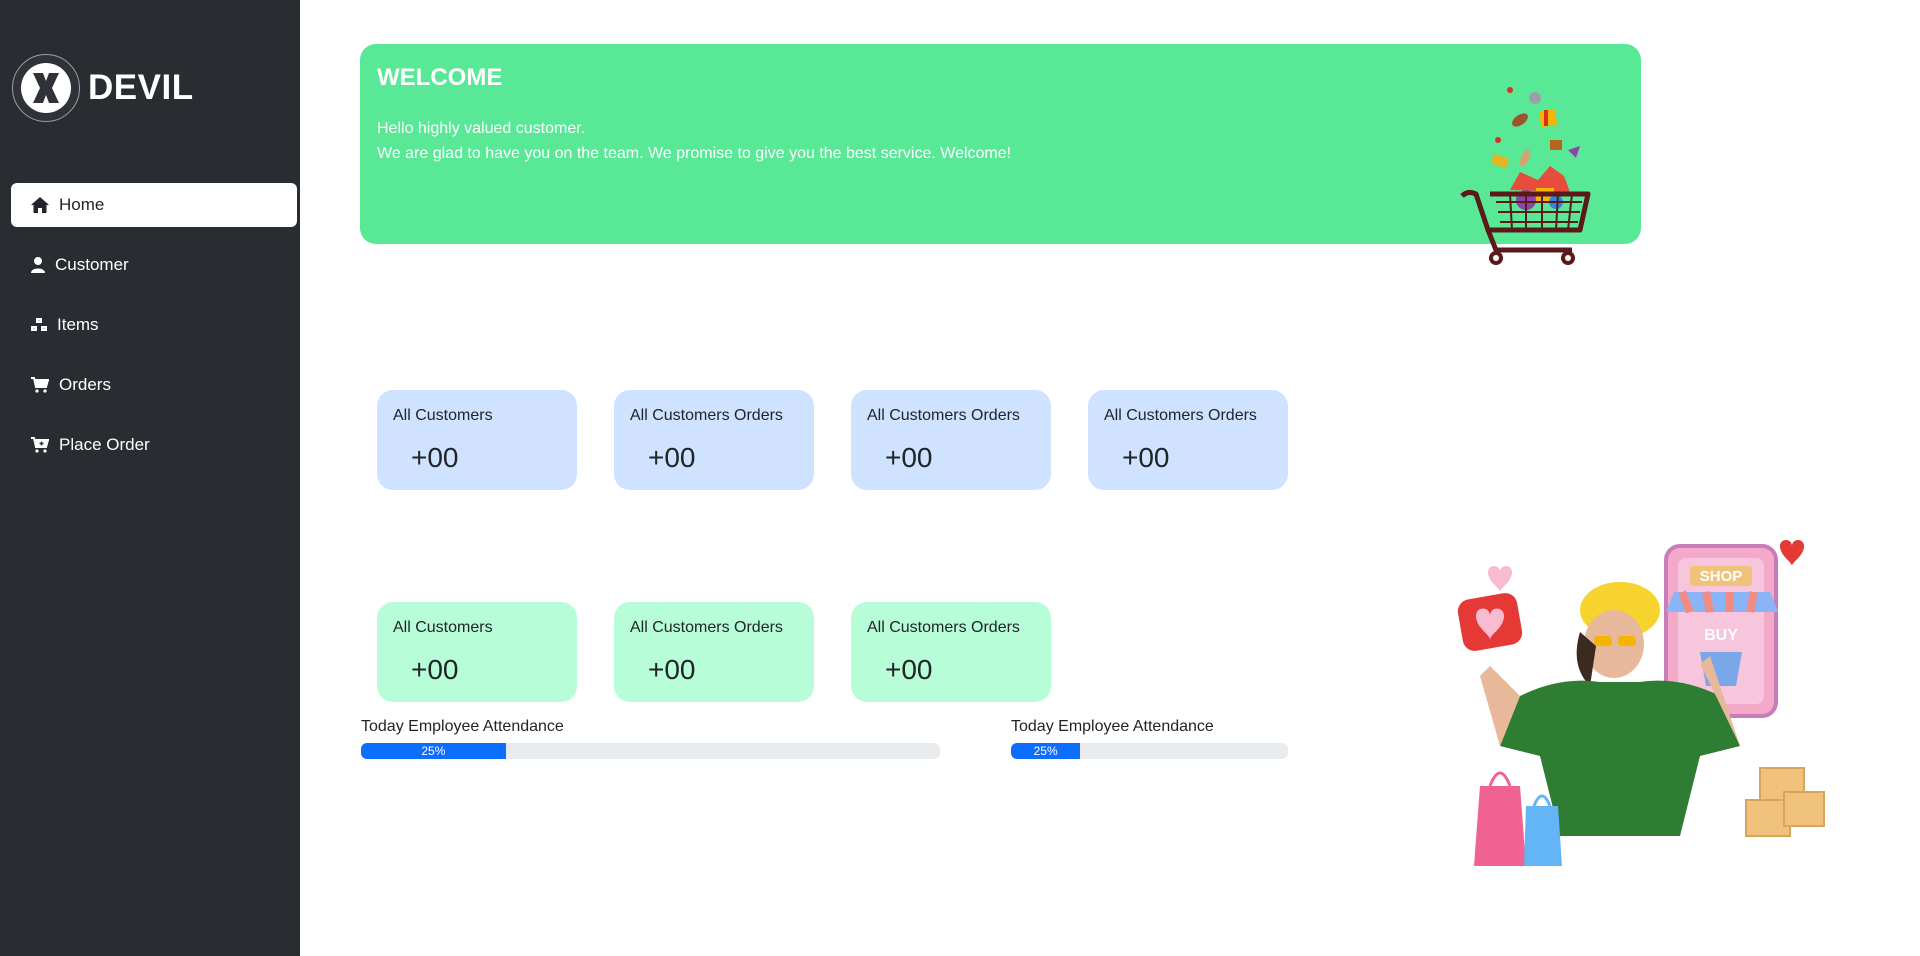 The width and height of the screenshot is (1920, 956). I want to click on svg-text: SHOP, so click(1721, 576).